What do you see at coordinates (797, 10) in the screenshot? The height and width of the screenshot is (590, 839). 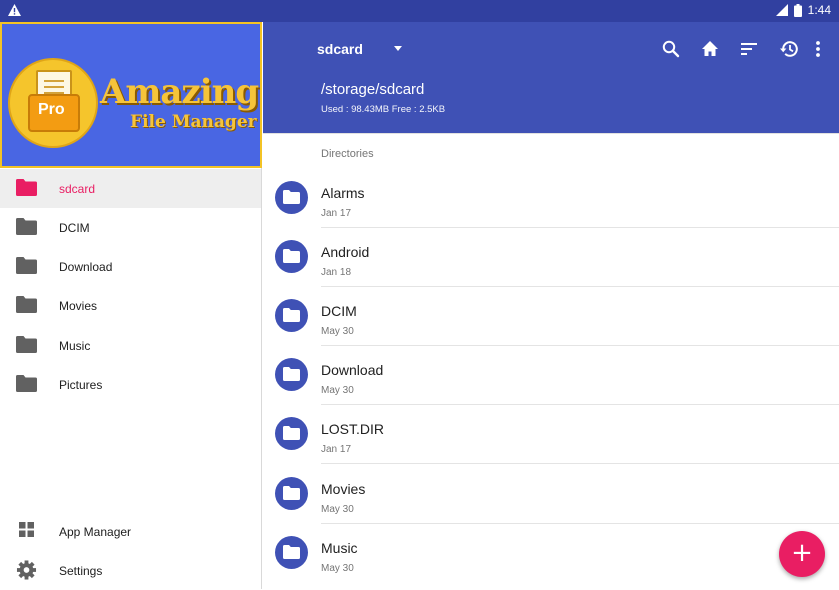 I see `battery-icon` at bounding box center [797, 10].